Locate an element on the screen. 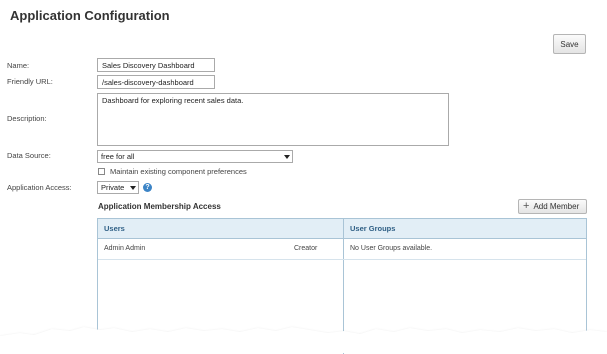 This screenshot has width=607, height=354. add-member-button: + Add Member is located at coordinates (552, 206).